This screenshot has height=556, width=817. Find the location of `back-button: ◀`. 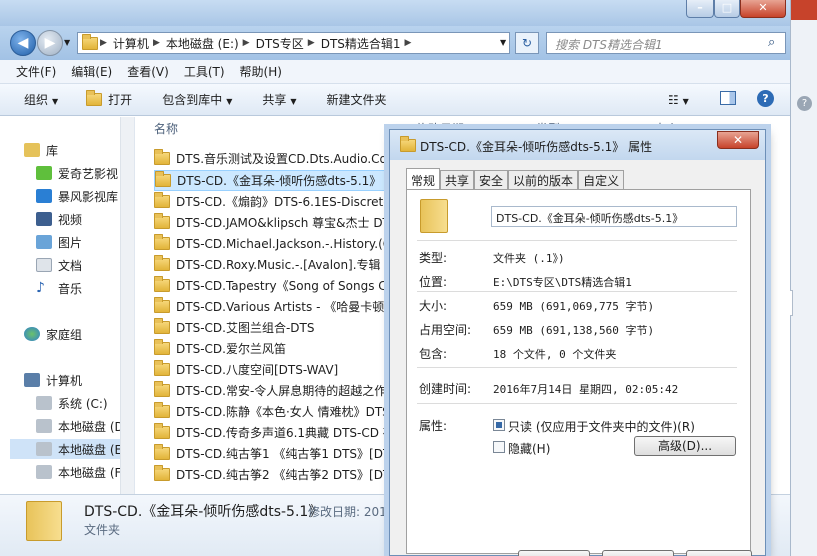

back-button: ◀ is located at coordinates (23, 43).